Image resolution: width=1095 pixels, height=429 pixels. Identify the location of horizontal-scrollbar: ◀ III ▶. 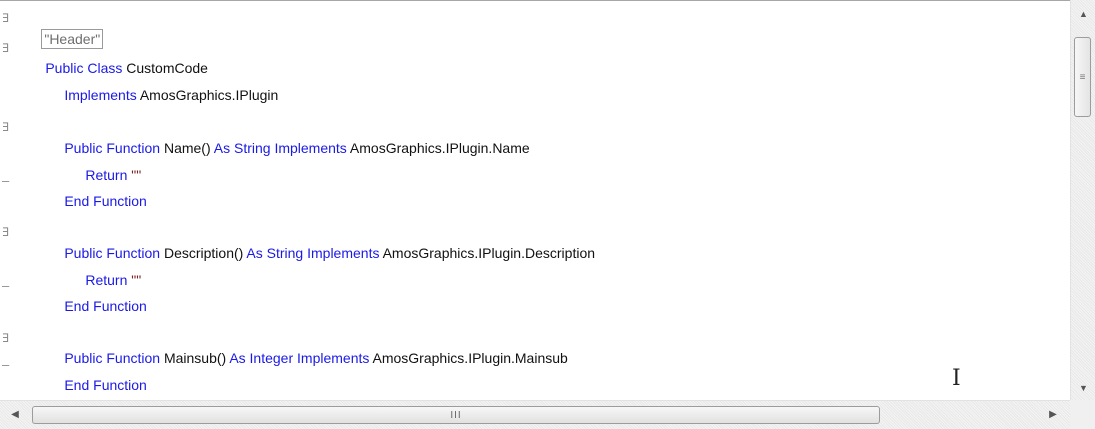
(535, 414).